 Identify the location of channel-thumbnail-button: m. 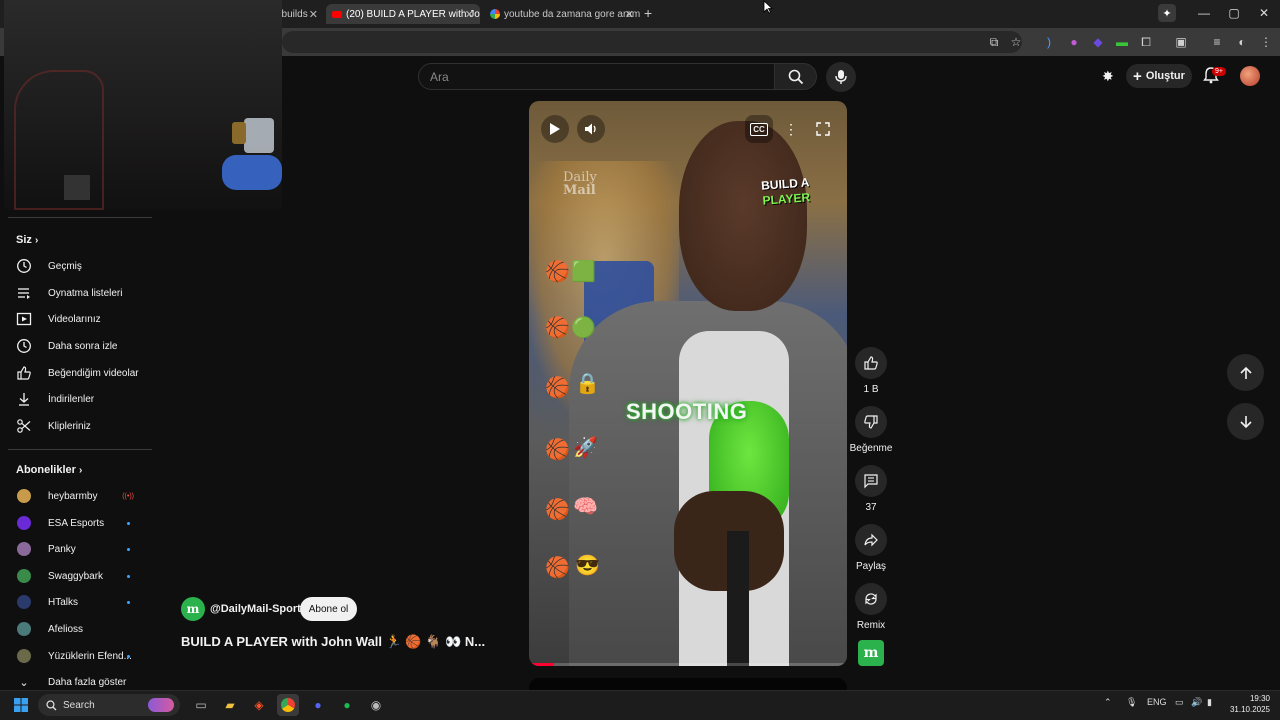
(871, 653).